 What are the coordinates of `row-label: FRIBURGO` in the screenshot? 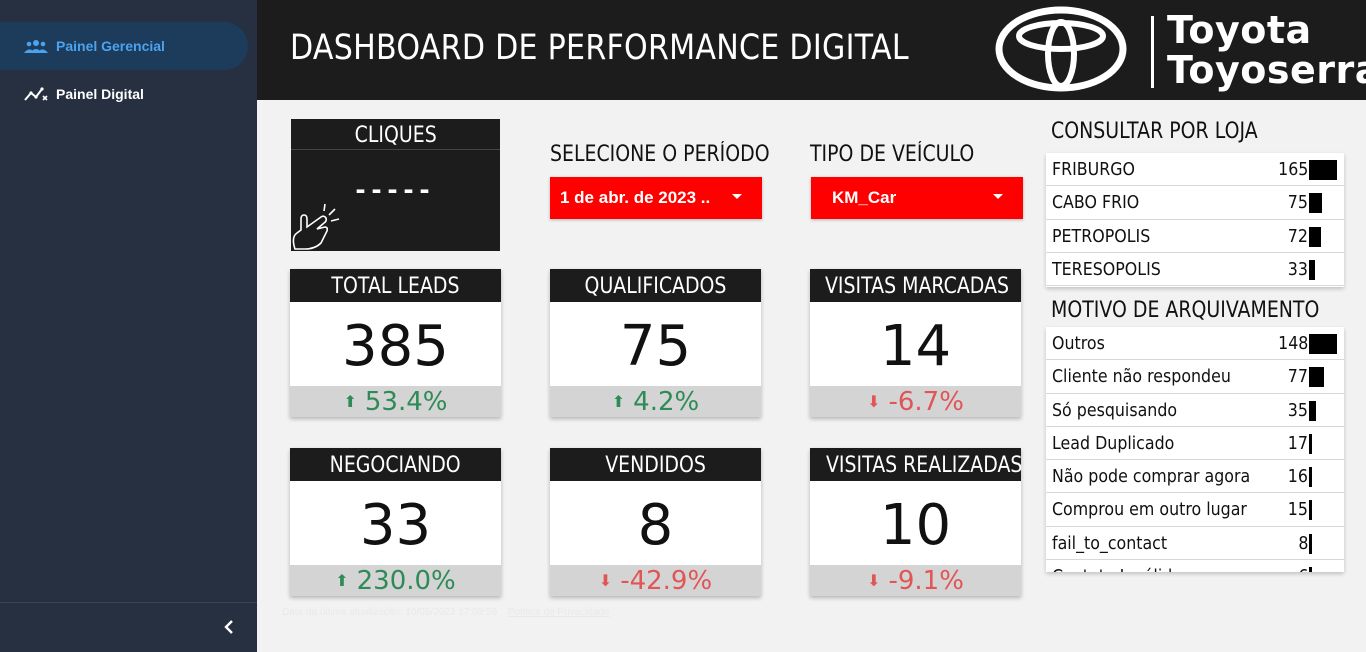 It's located at (1094, 169).